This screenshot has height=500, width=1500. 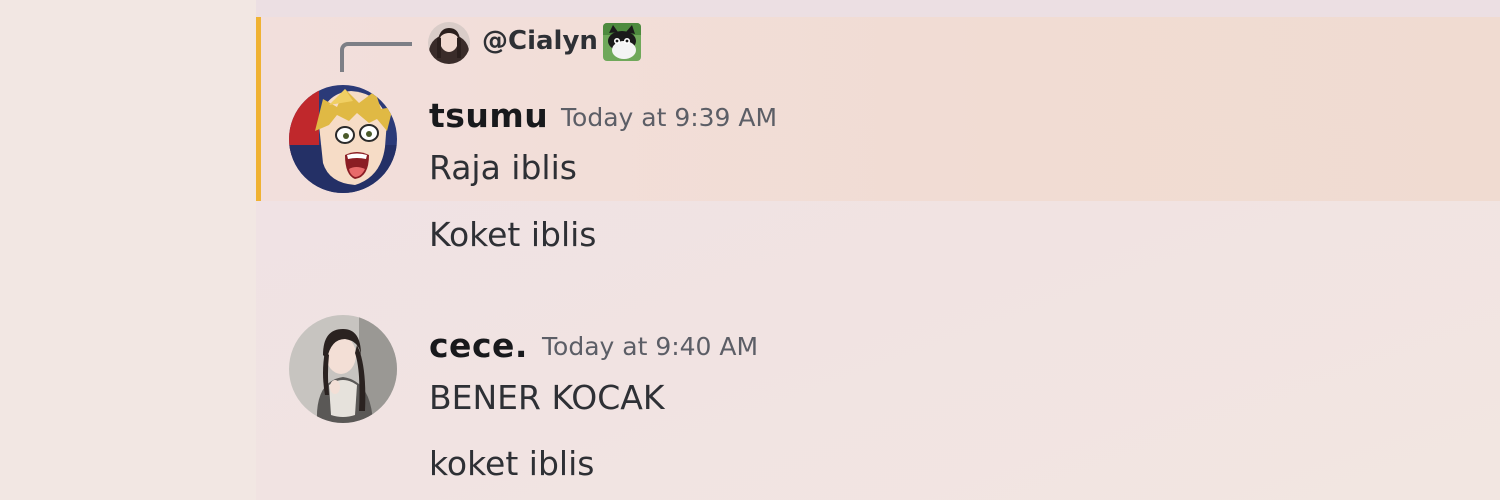 I want to click on reply-author-avatar, so click(x=449, y=43).